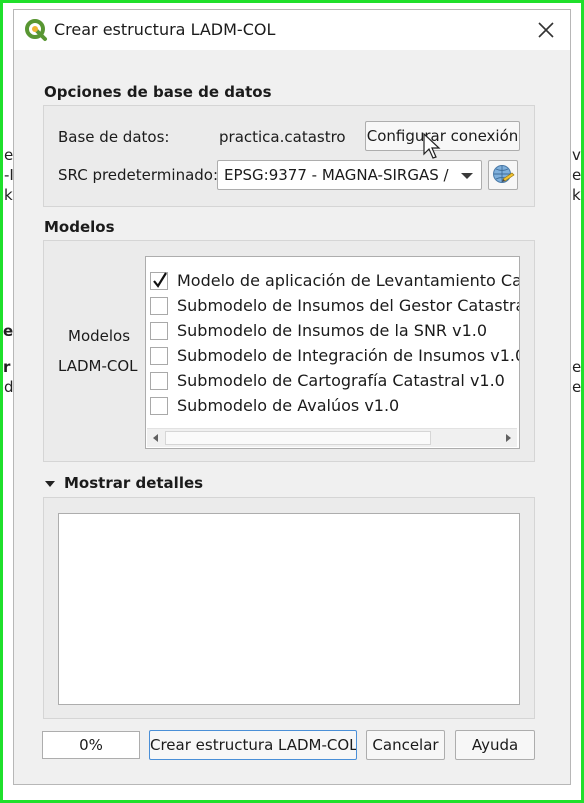 Image resolution: width=584 pixels, height=803 pixels. I want to click on model-item-integracion: Submodelo de Integración de Insumos v1.0, so click(335, 357).